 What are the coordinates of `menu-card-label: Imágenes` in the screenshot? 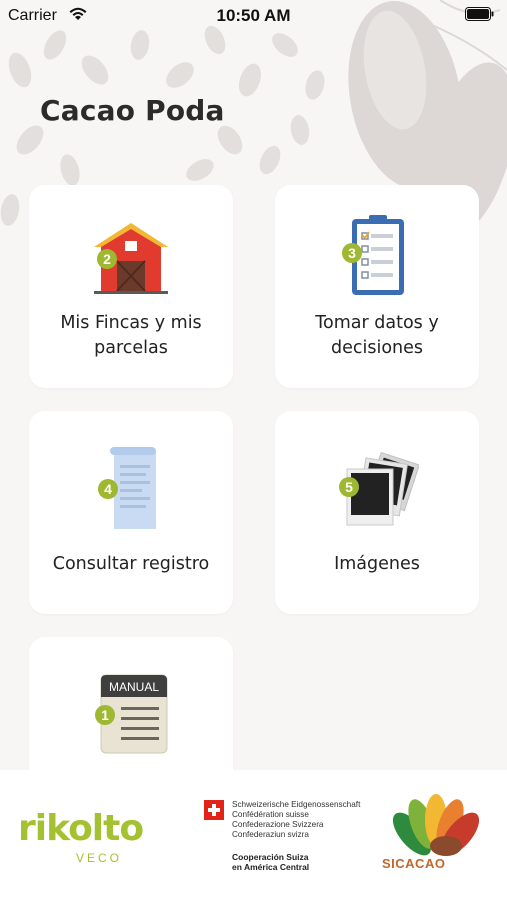 It's located at (377, 564).